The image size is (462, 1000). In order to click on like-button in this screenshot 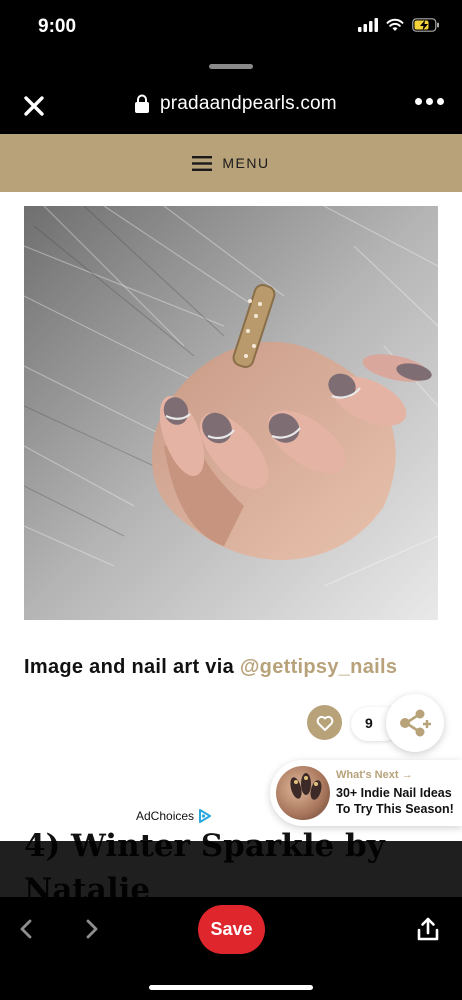, I will do `click(324, 722)`.